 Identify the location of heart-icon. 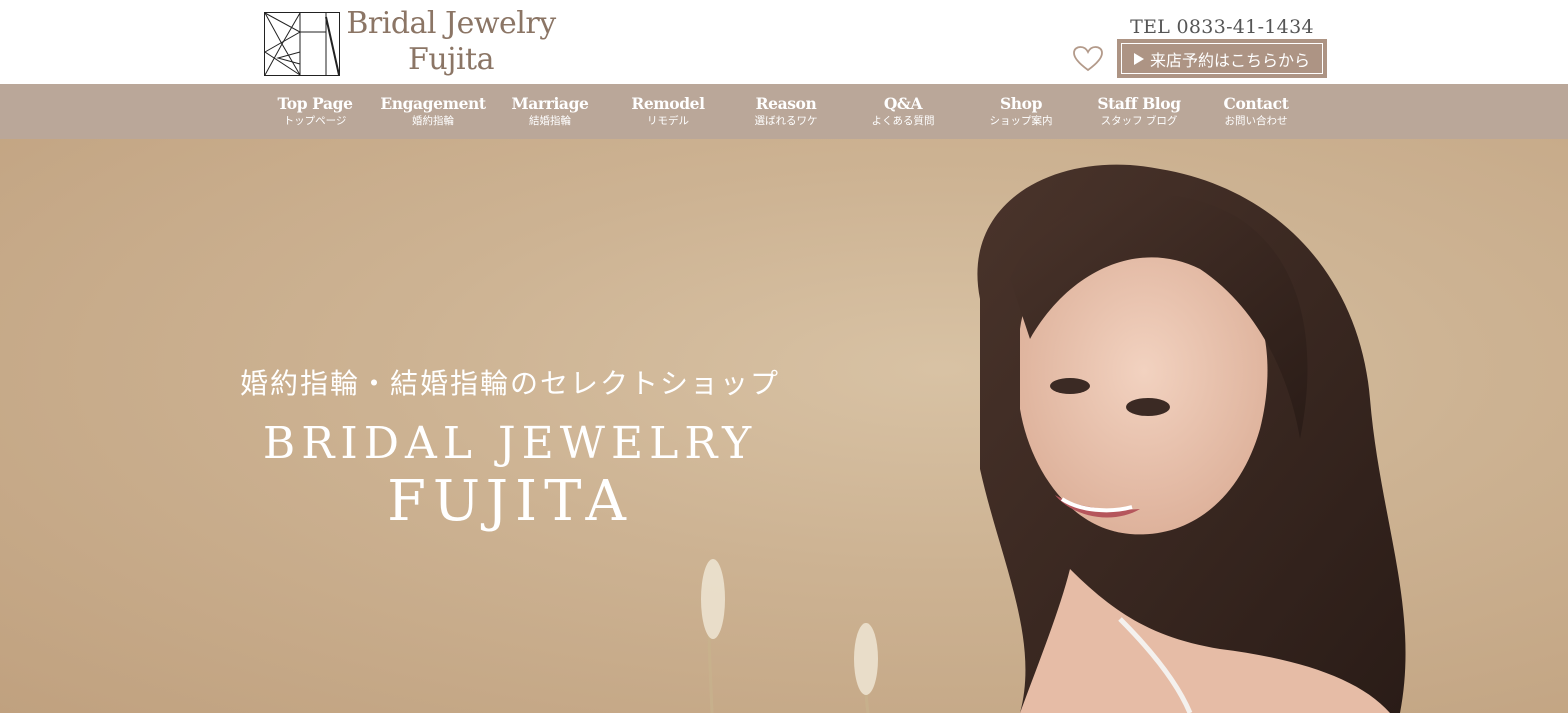
(1088, 59).